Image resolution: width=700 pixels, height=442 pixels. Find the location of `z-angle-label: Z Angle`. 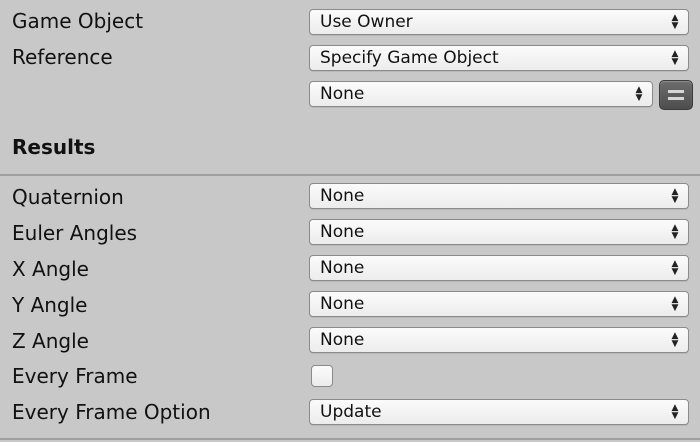

z-angle-label: Z Angle is located at coordinates (50, 341).